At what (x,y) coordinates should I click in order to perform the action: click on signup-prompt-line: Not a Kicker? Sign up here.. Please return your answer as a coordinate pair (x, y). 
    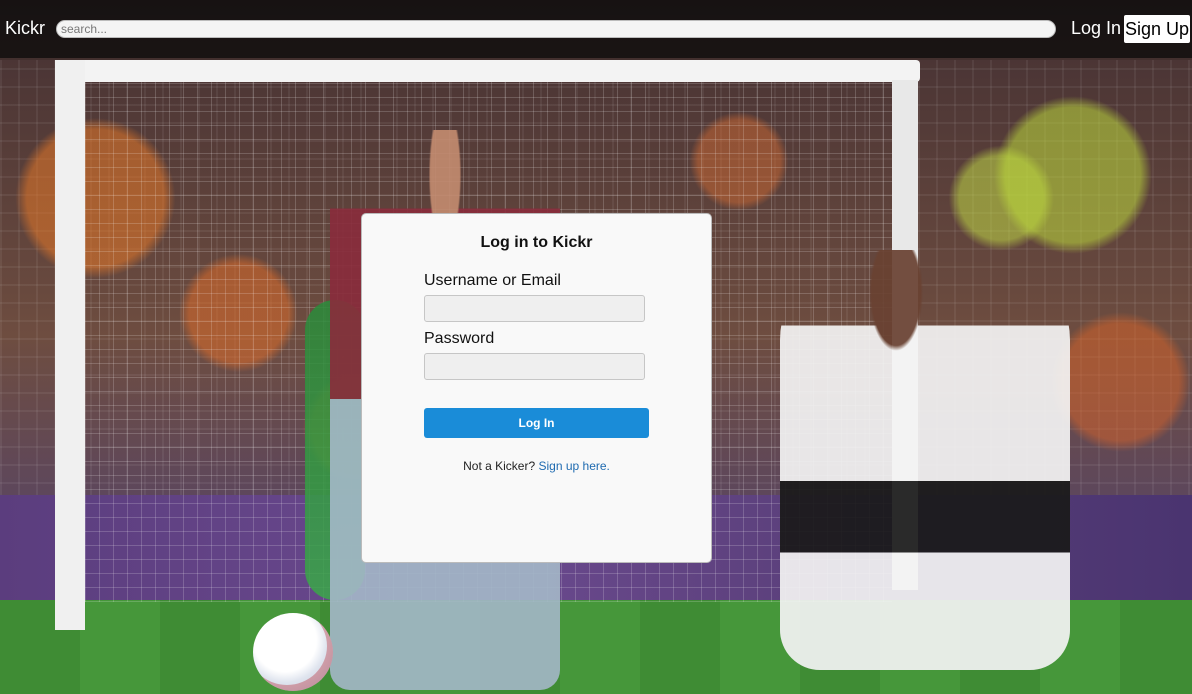
    Looking at the image, I should click on (536, 466).